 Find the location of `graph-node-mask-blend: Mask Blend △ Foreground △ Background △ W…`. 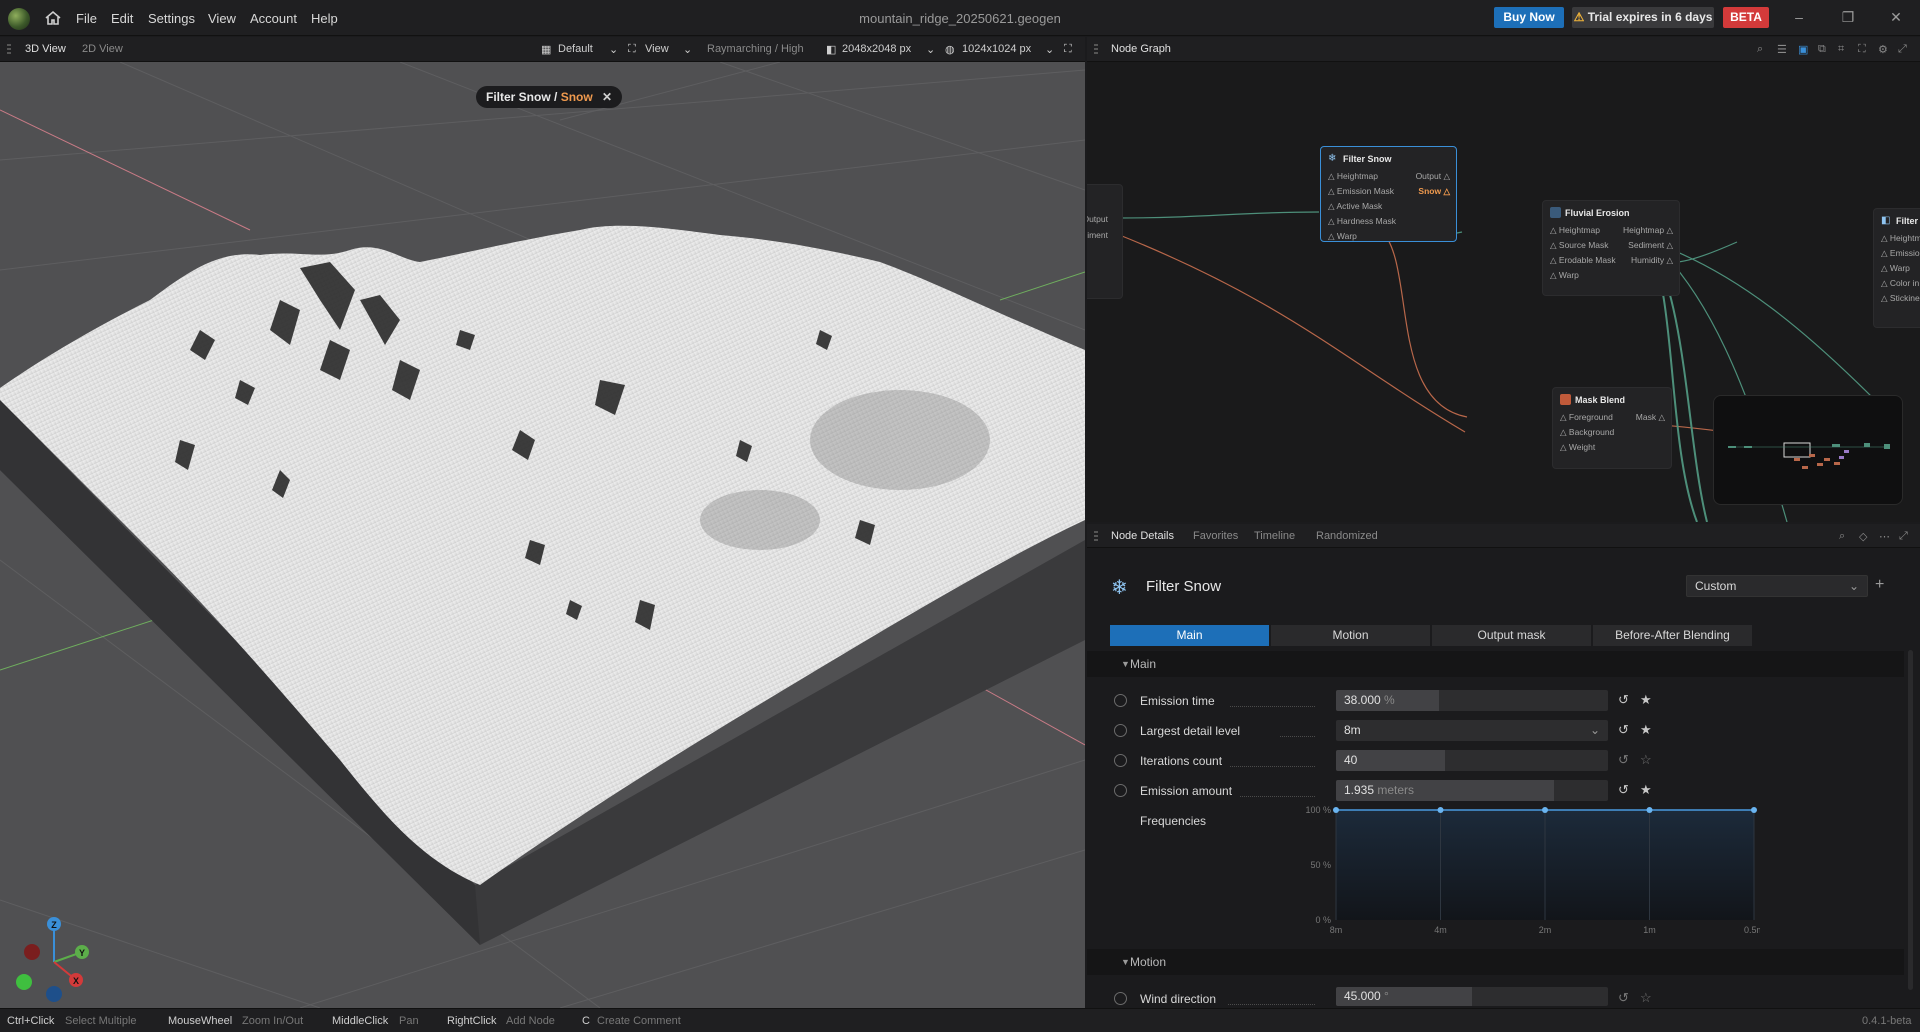

graph-node-mask-blend: Mask Blend △ Foreground △ Background △ W… is located at coordinates (1612, 428).